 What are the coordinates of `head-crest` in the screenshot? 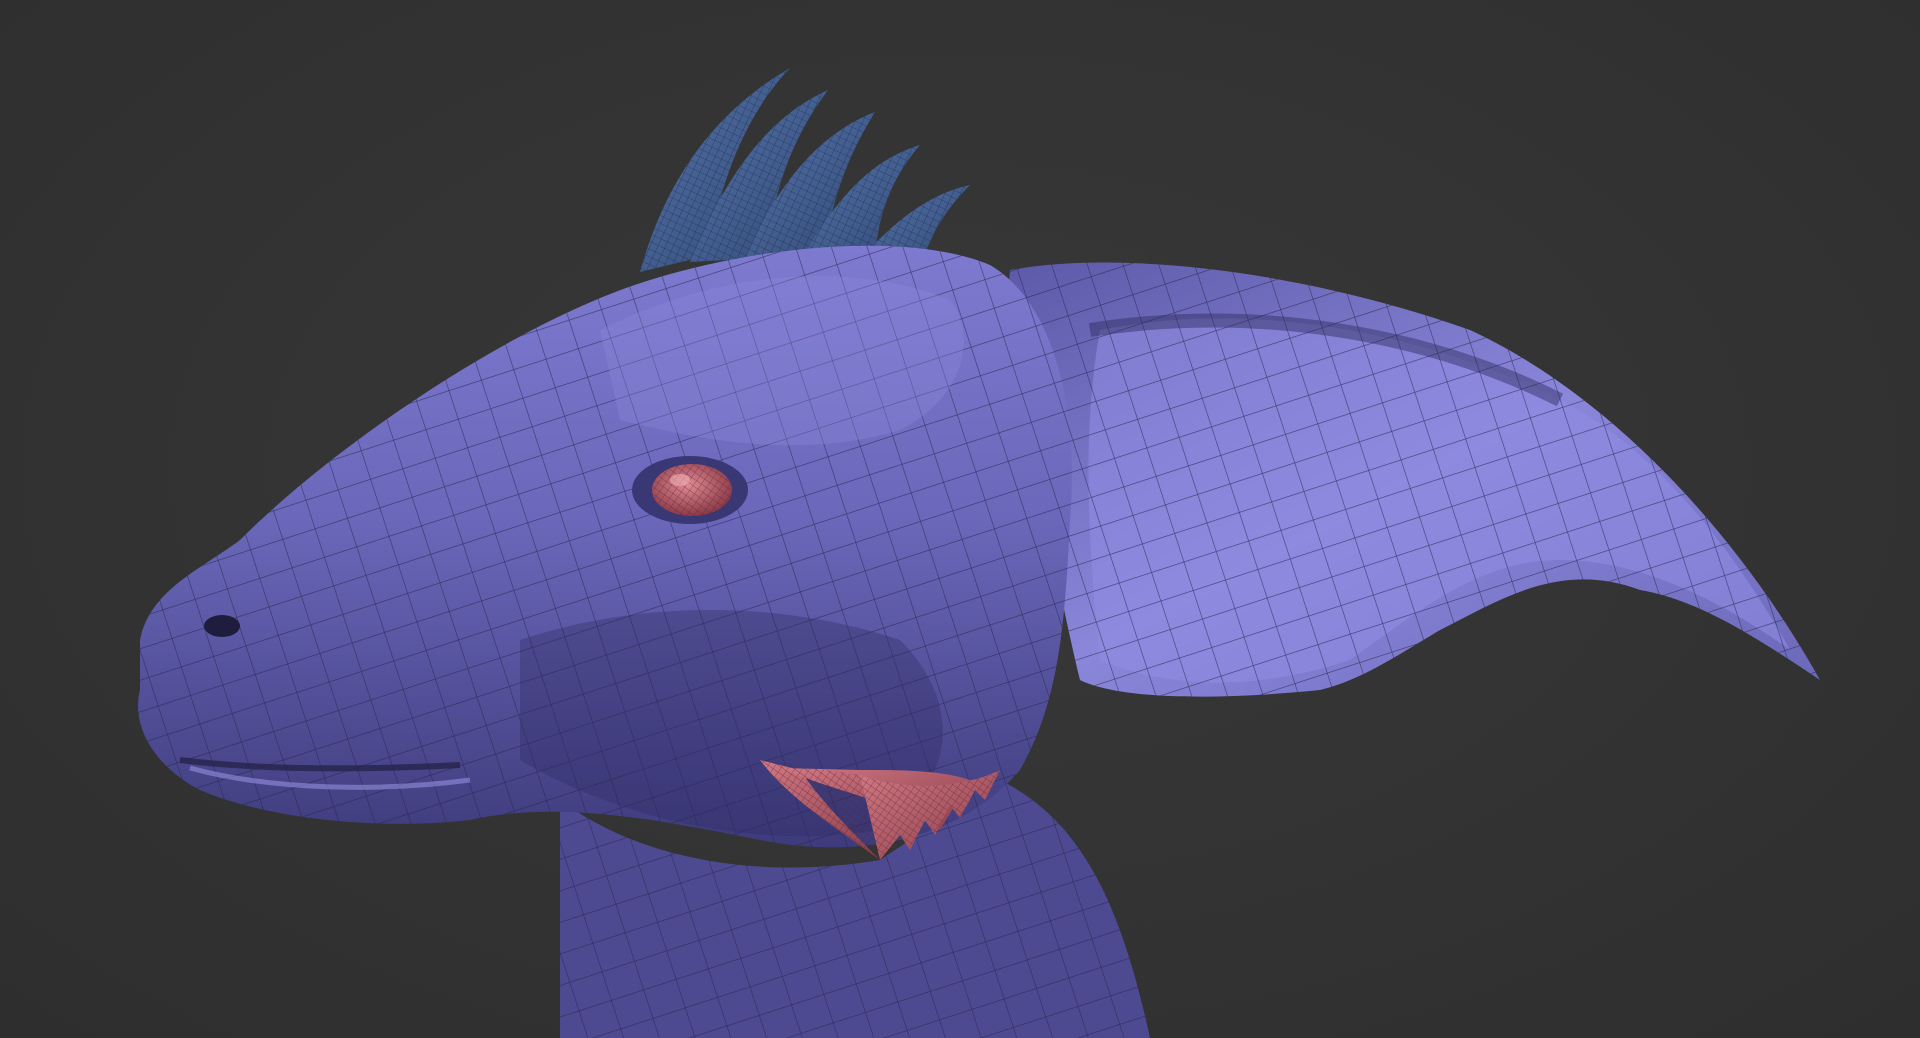 It's located at (805, 174).